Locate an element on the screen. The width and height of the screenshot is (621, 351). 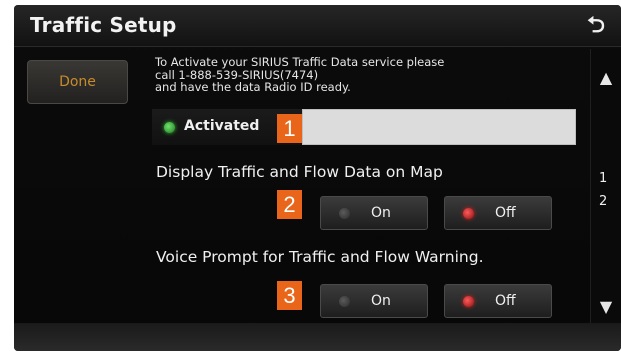
callout-badge-1: 1 is located at coordinates (289, 128).